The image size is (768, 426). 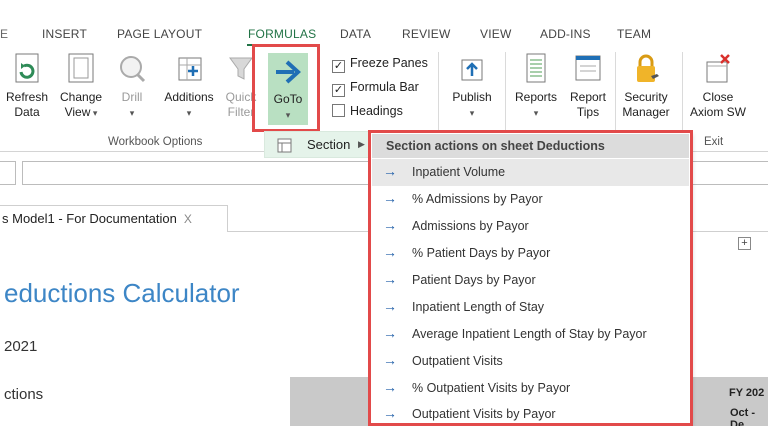 What do you see at coordinates (4, 34) in the screenshot?
I see `ribbon-tab-edge: E` at bounding box center [4, 34].